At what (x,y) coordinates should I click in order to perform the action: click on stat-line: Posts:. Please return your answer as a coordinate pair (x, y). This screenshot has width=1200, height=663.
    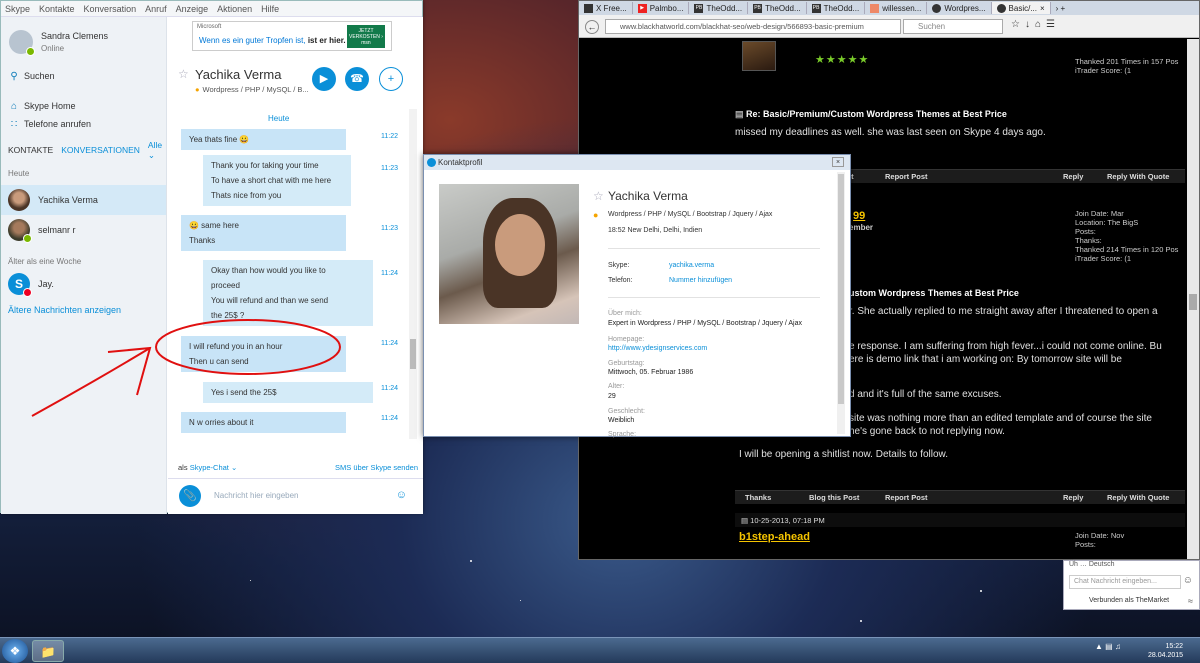
    Looking at the image, I should click on (1085, 231).